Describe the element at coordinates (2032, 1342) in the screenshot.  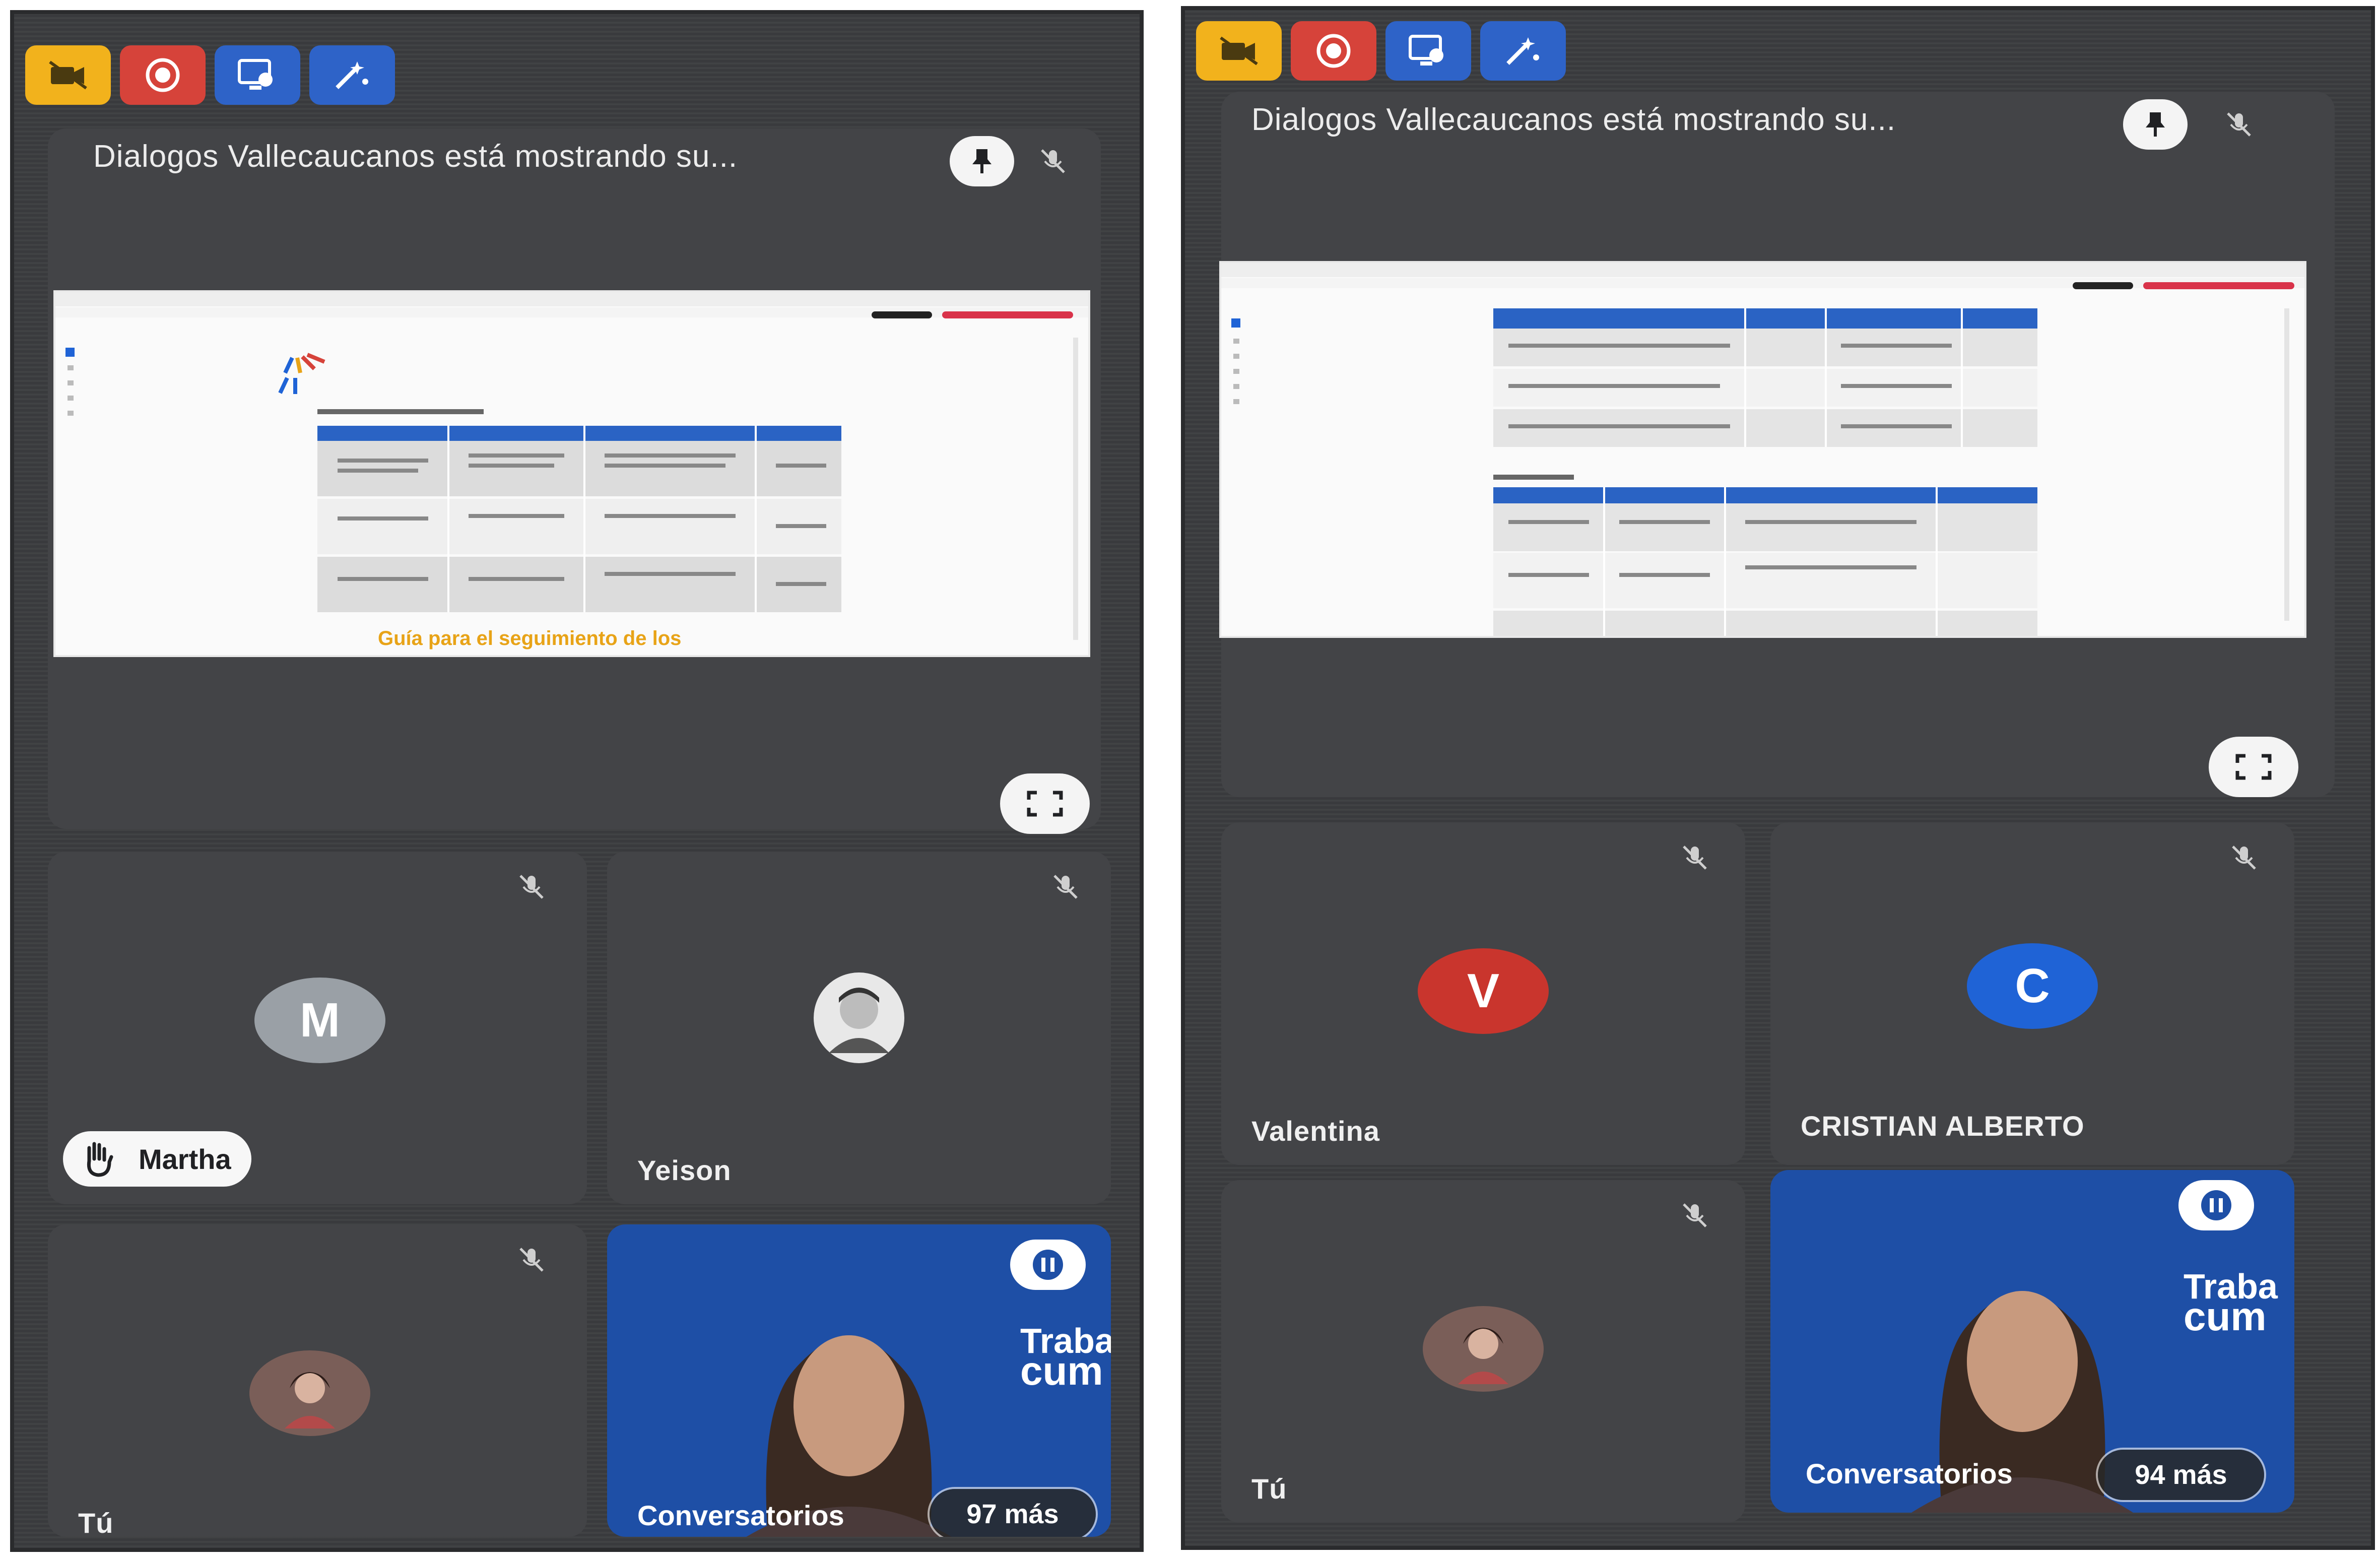
I see `participant-tile-video: Traba cum Conversatorios 94 más` at that location.